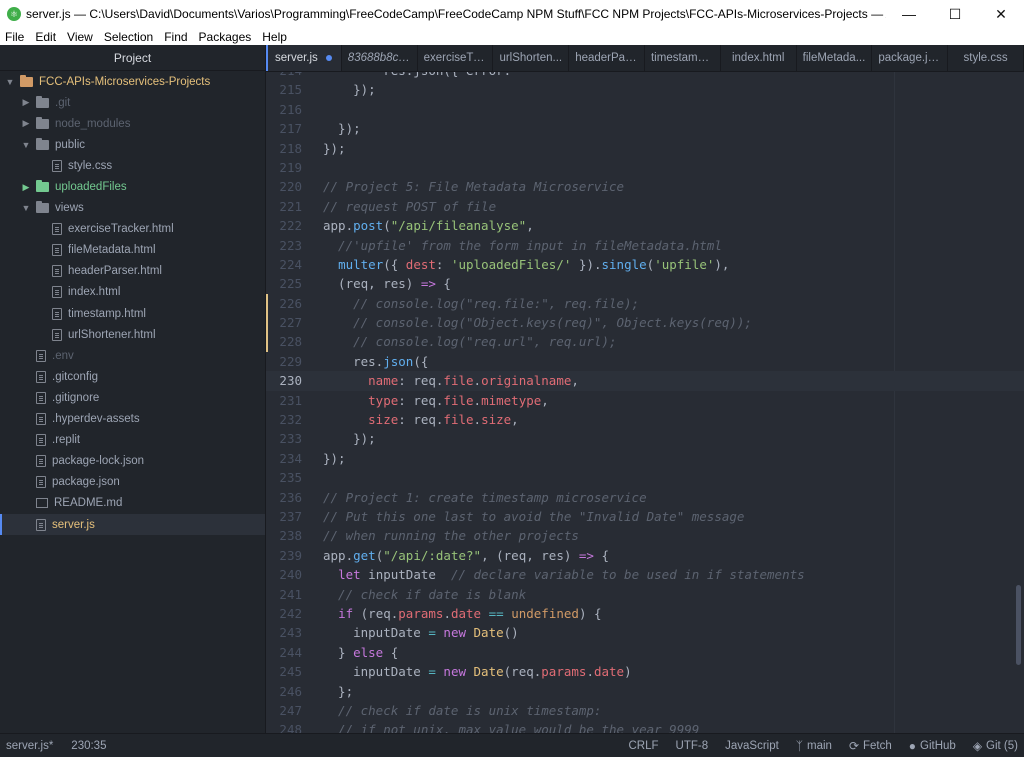 Image resolution: width=1024 pixels, height=757 pixels. I want to click on status-grammar: JavaScript, so click(752, 746).